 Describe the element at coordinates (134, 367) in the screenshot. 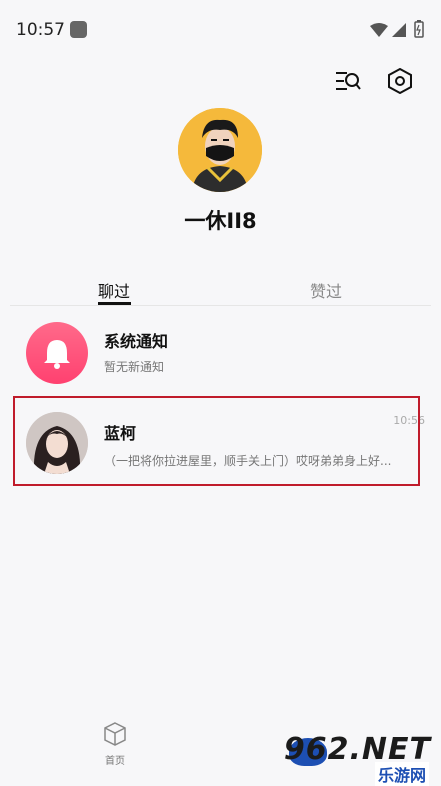

I see `notice-preview: 暂无新通知` at that location.